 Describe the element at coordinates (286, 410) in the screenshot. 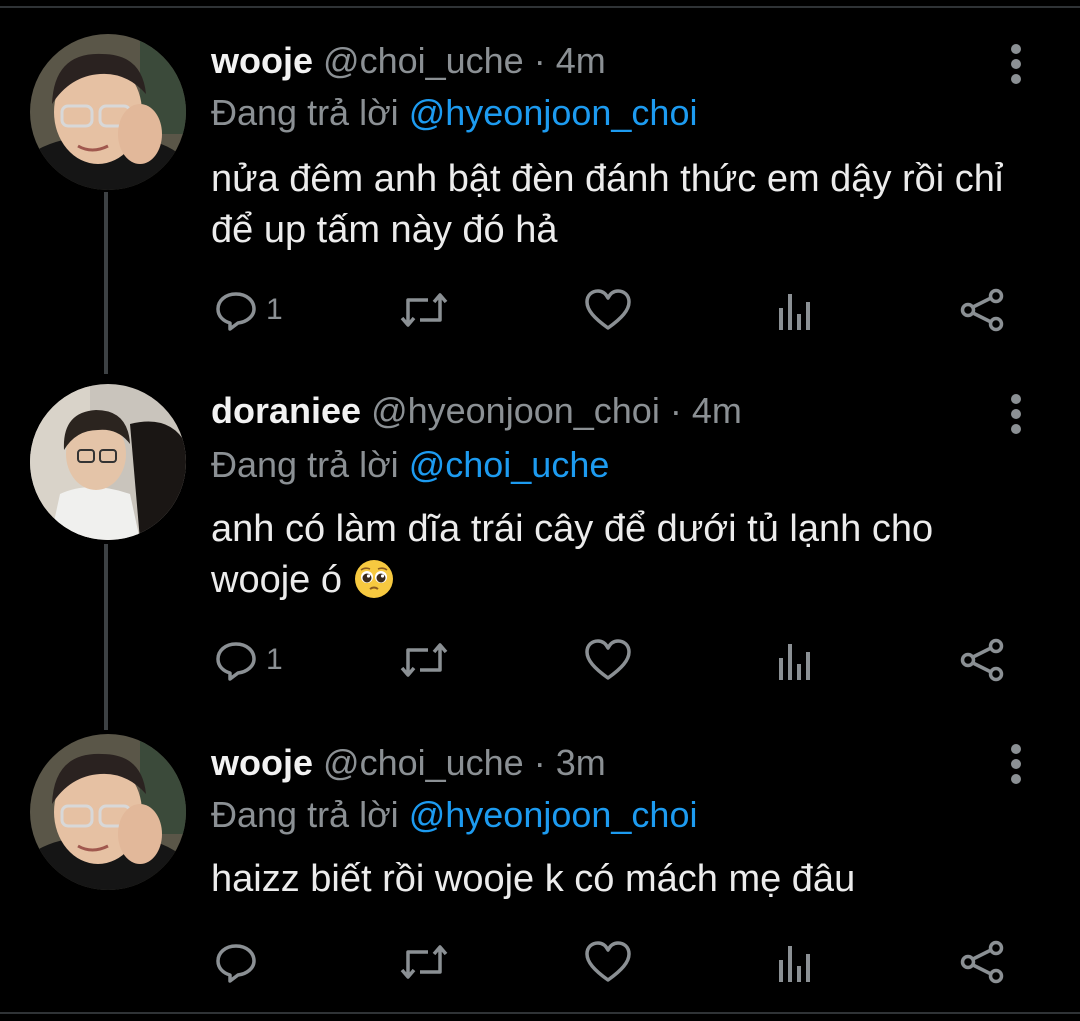

I see `display-name: doraniee` at that location.